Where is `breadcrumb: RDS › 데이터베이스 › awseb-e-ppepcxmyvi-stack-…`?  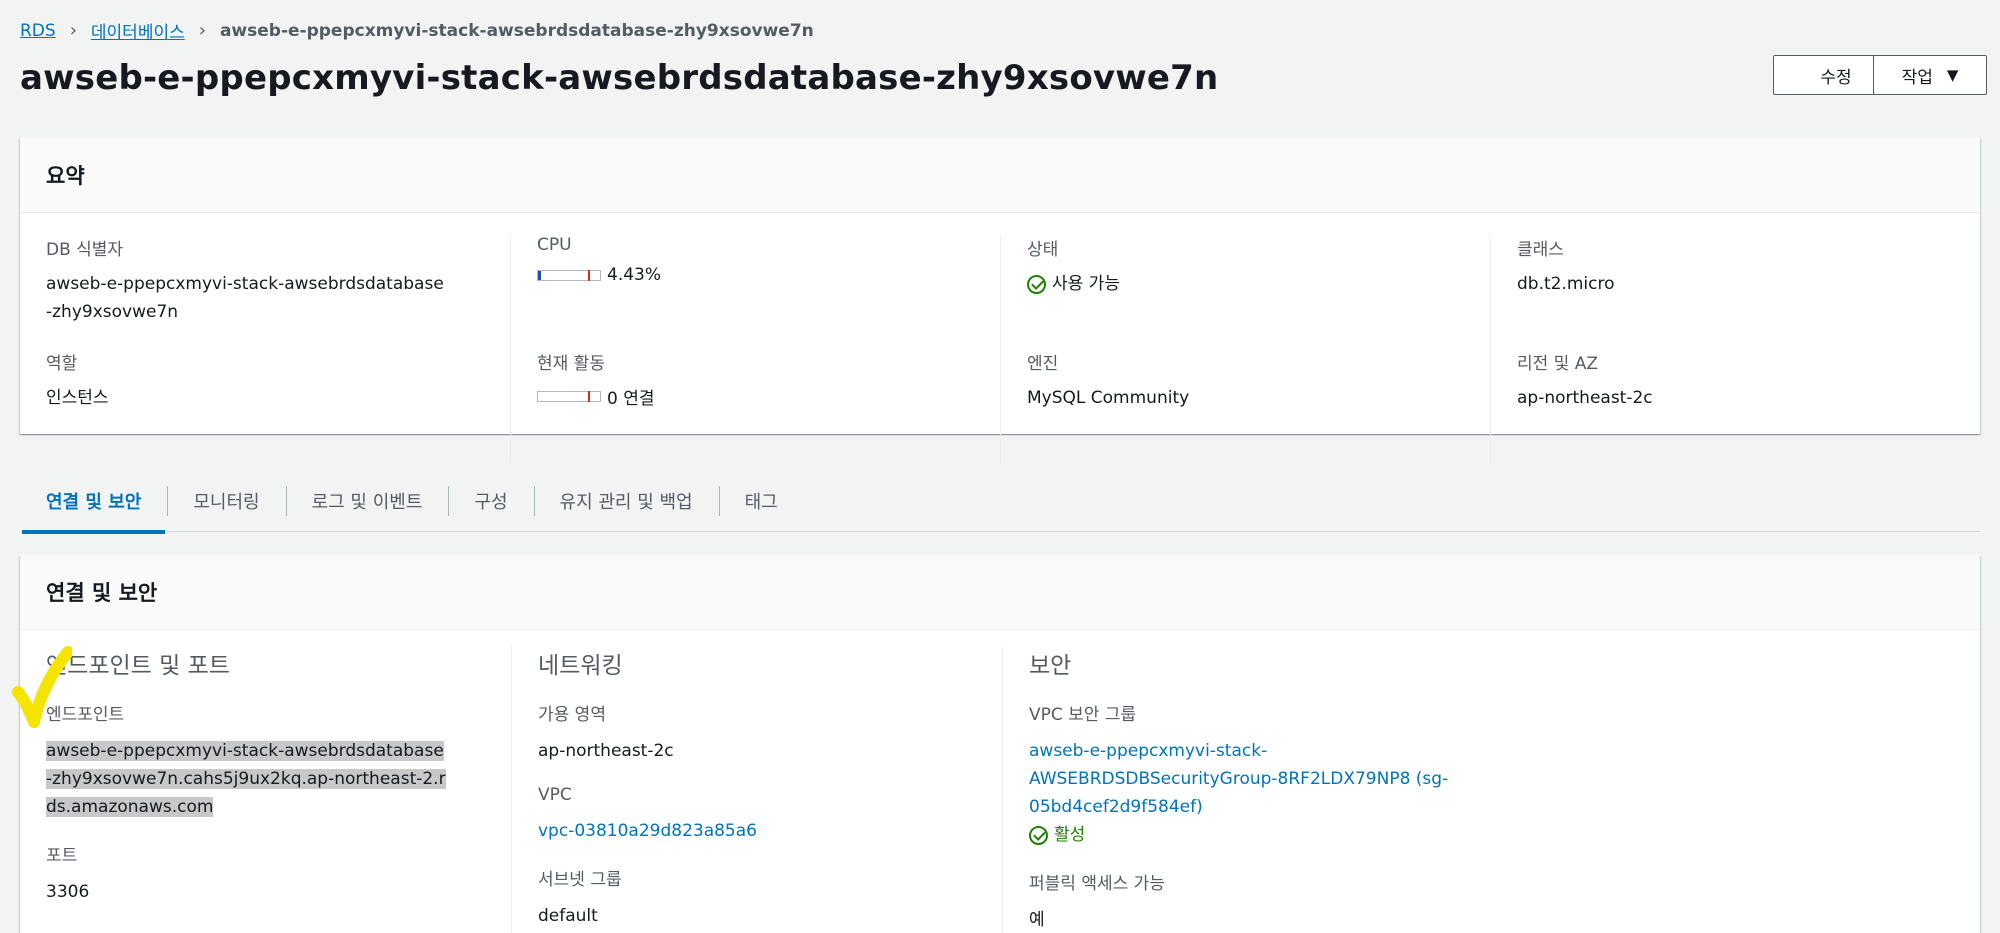
breadcrumb: RDS › 데이터베이스 › awseb-e-ppepcxmyvi-stack-… is located at coordinates (417, 30).